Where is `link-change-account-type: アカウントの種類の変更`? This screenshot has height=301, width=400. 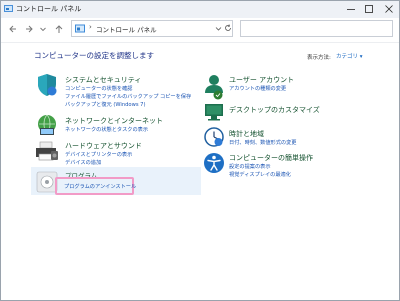 link-change-account-type: アカウントの種類の変更 is located at coordinates (257, 88).